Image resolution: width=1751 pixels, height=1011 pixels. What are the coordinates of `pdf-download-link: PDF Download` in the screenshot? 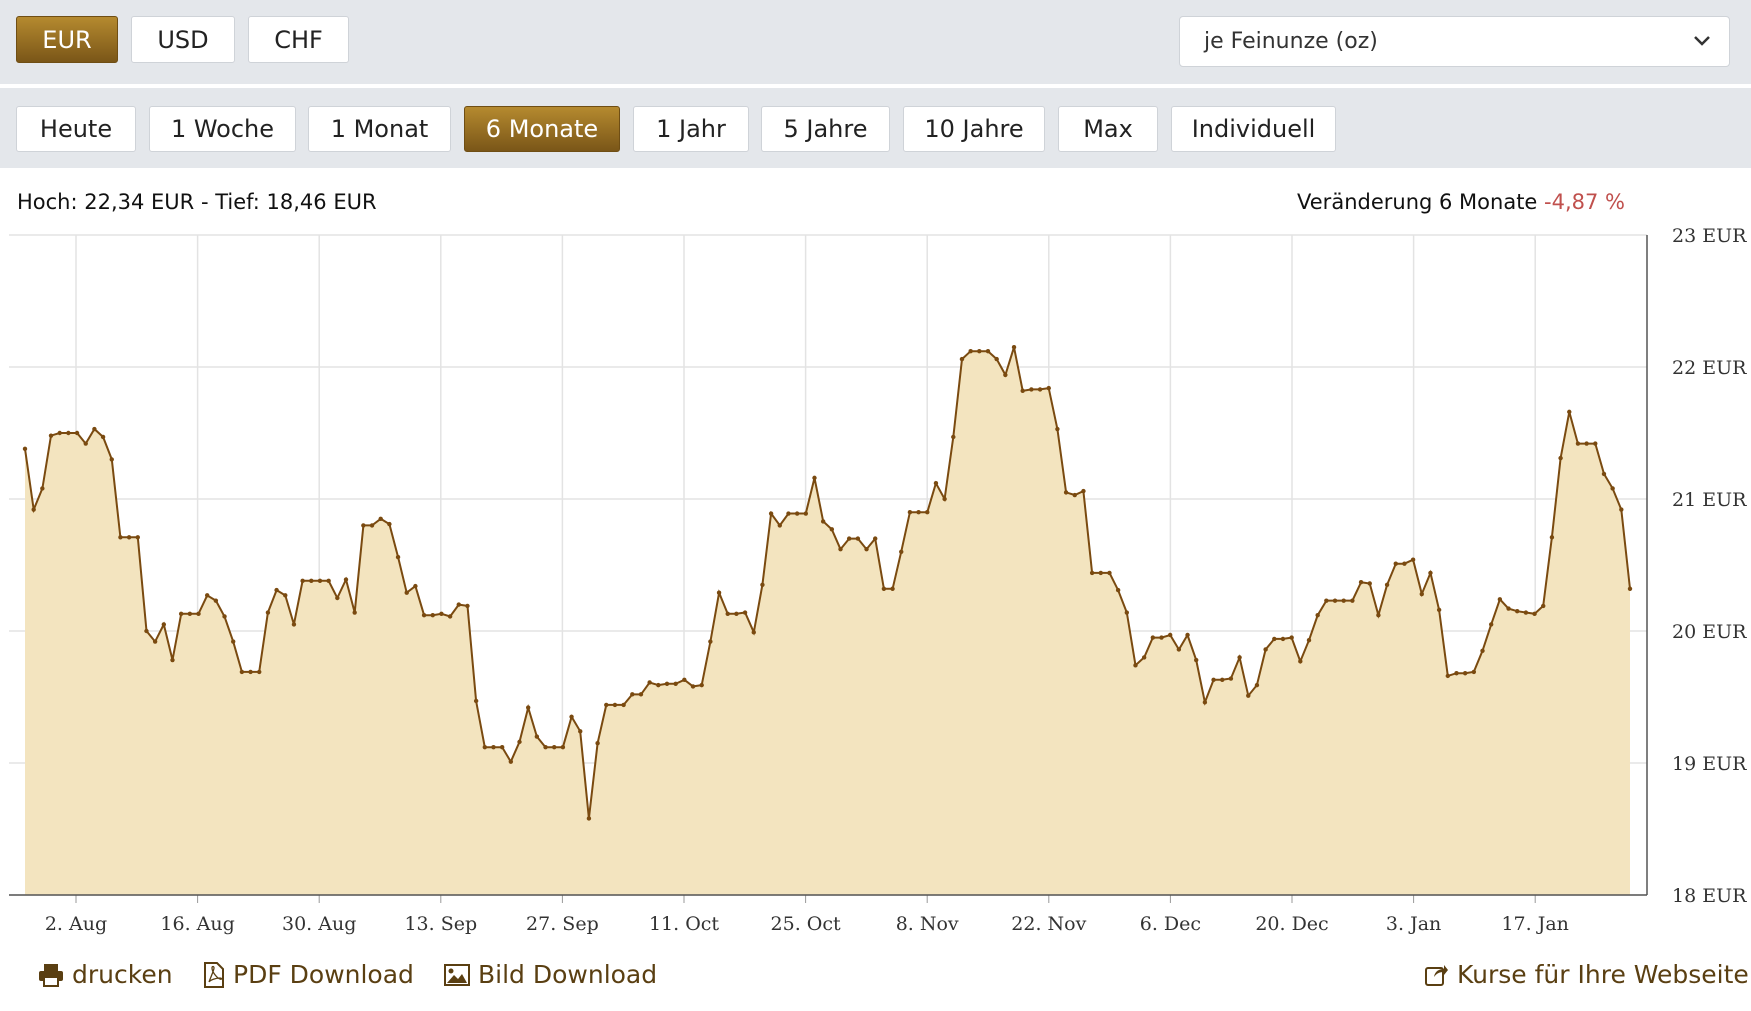 It's located at (308, 974).